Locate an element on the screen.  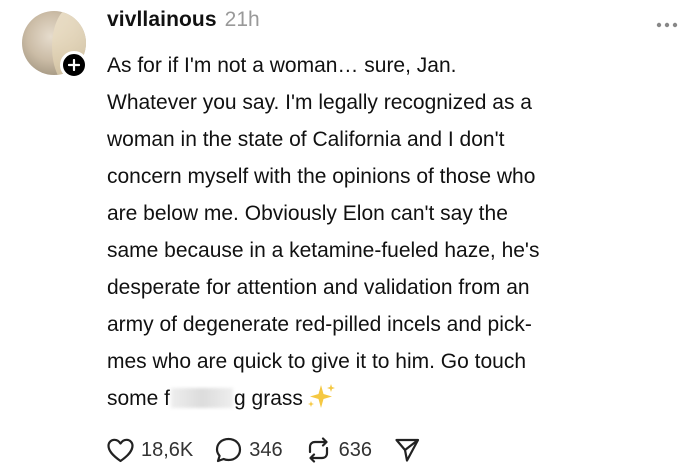
post-actions: 18,6K 346 636 is located at coordinates (274, 450).